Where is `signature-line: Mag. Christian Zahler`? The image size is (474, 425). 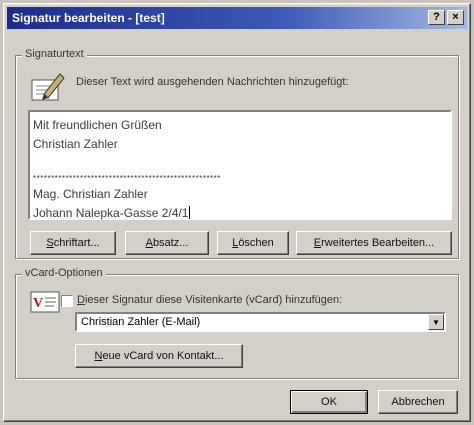 signature-line: Mag. Christian Zahler is located at coordinates (90, 194).